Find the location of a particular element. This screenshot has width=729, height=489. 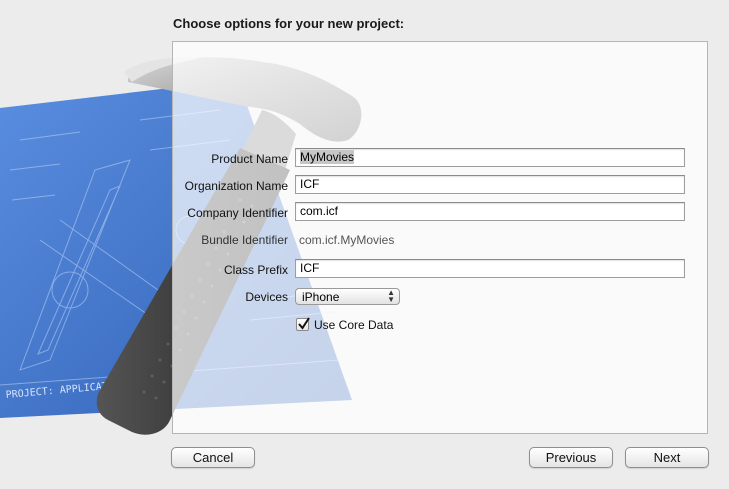

updown-arrows-icon: ▲ ▼ is located at coordinates (391, 296).